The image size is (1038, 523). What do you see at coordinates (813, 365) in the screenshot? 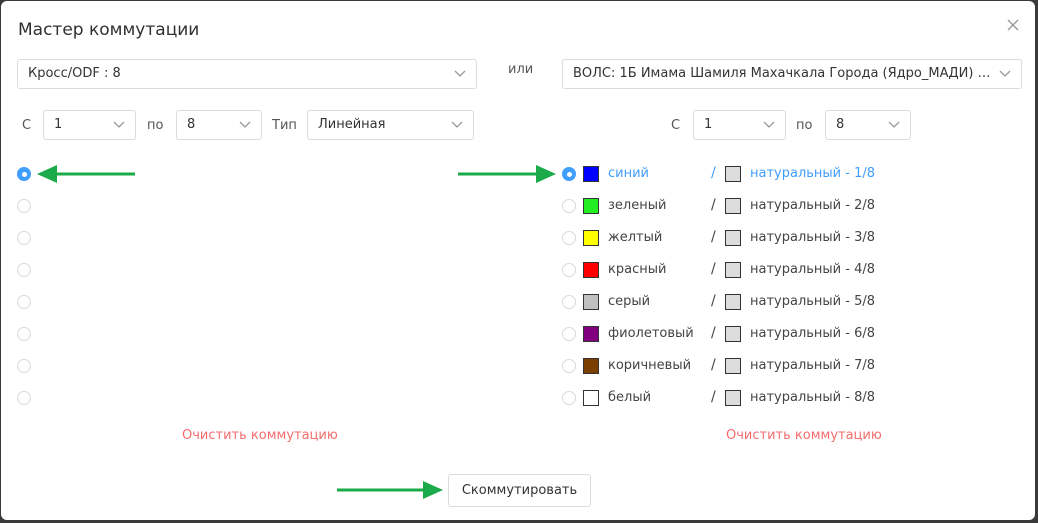
I see `fiber-module-label: натуральный - 7/8` at bounding box center [813, 365].